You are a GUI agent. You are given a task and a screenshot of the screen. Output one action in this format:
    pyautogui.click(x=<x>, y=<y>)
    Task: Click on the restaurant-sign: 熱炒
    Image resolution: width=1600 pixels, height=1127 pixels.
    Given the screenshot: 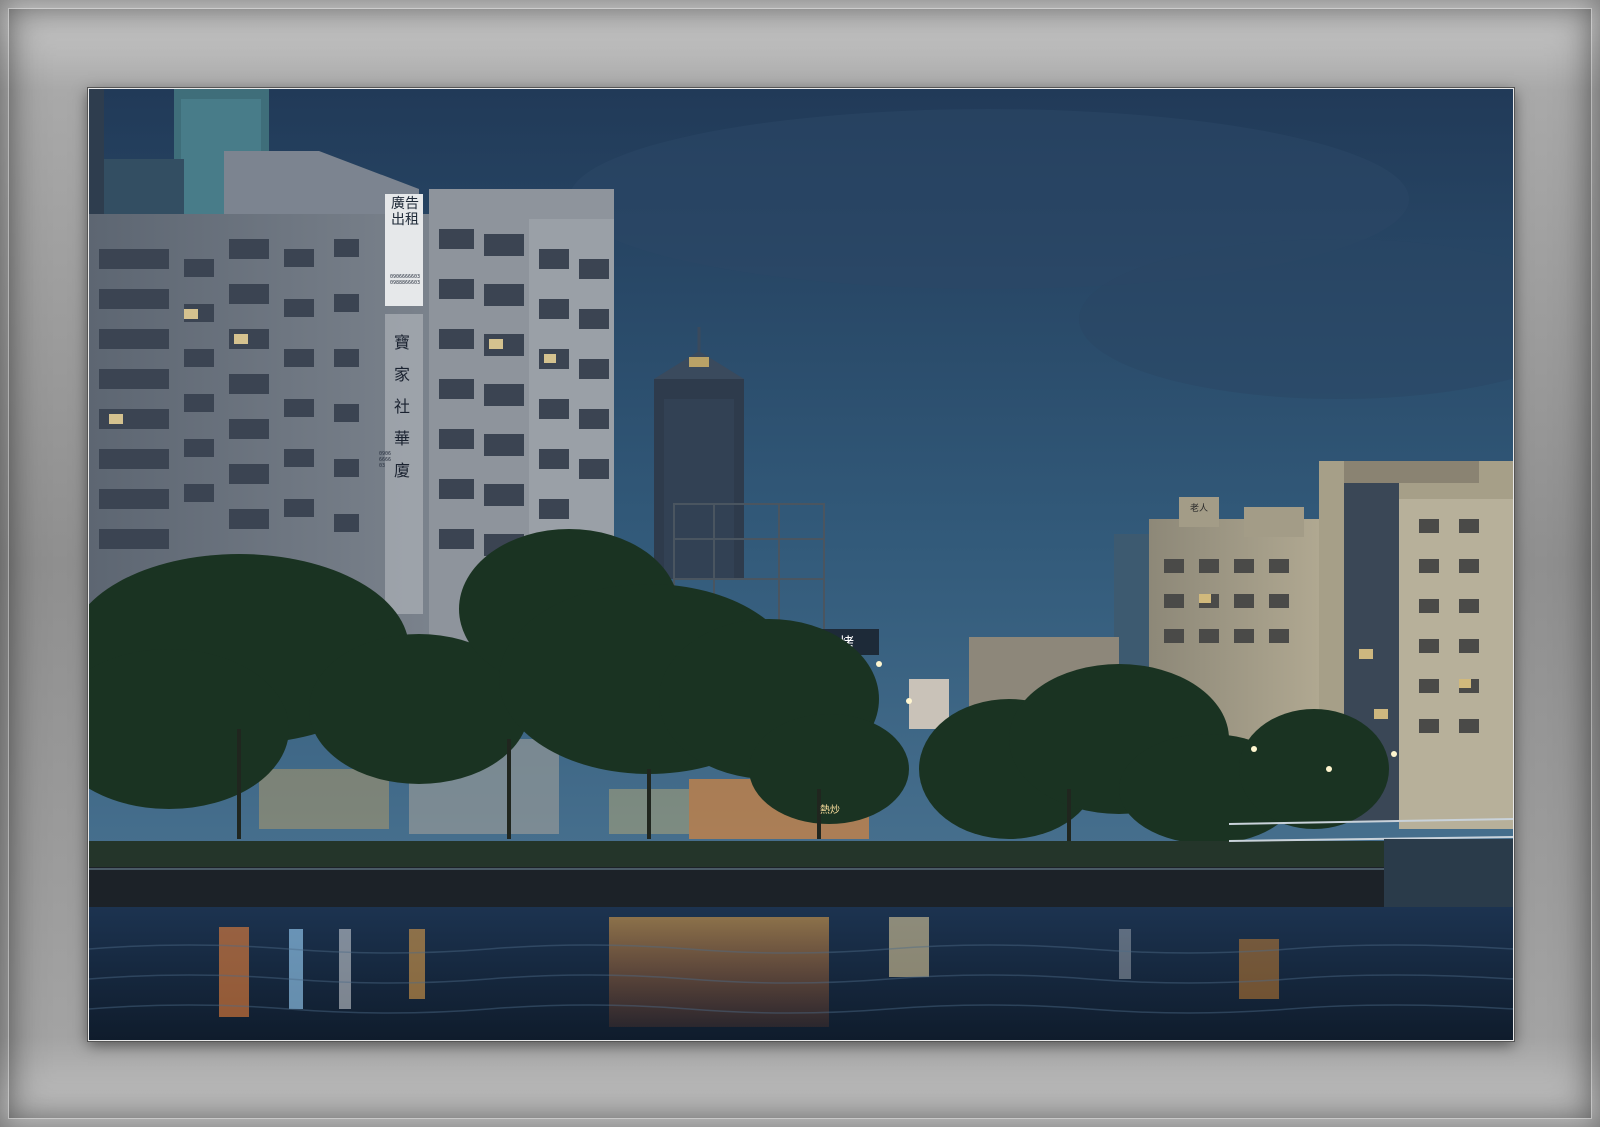 What is the action you would take?
    pyautogui.click(x=830, y=810)
    